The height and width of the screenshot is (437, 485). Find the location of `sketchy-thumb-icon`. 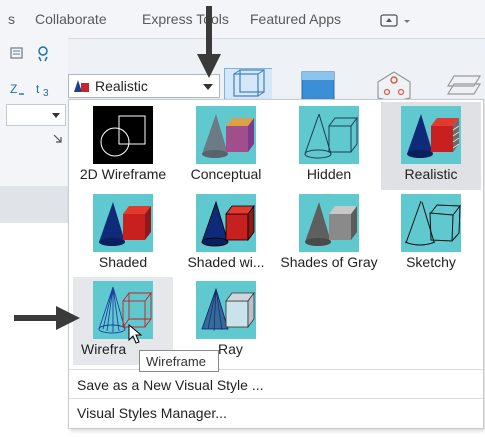

sketchy-thumb-icon is located at coordinates (431, 223).